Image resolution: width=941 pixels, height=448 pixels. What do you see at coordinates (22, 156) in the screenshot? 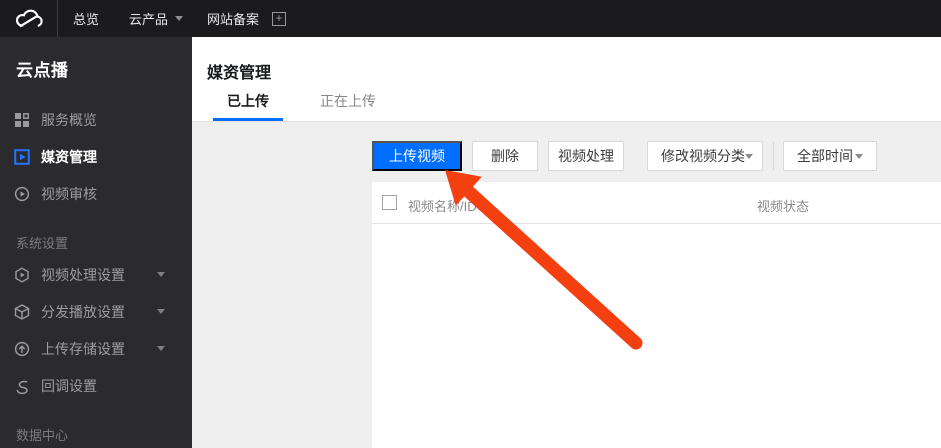
I see `media-play-icon` at bounding box center [22, 156].